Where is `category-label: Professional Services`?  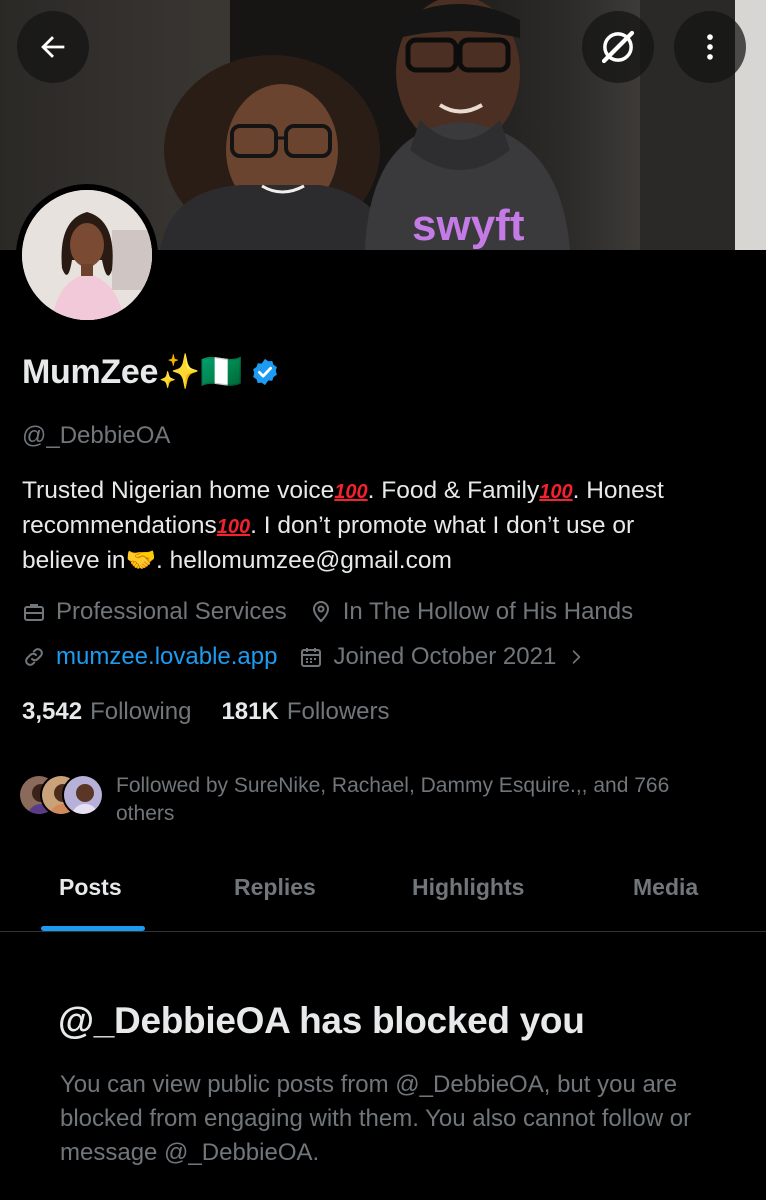
category-label: Professional Services is located at coordinates (171, 611).